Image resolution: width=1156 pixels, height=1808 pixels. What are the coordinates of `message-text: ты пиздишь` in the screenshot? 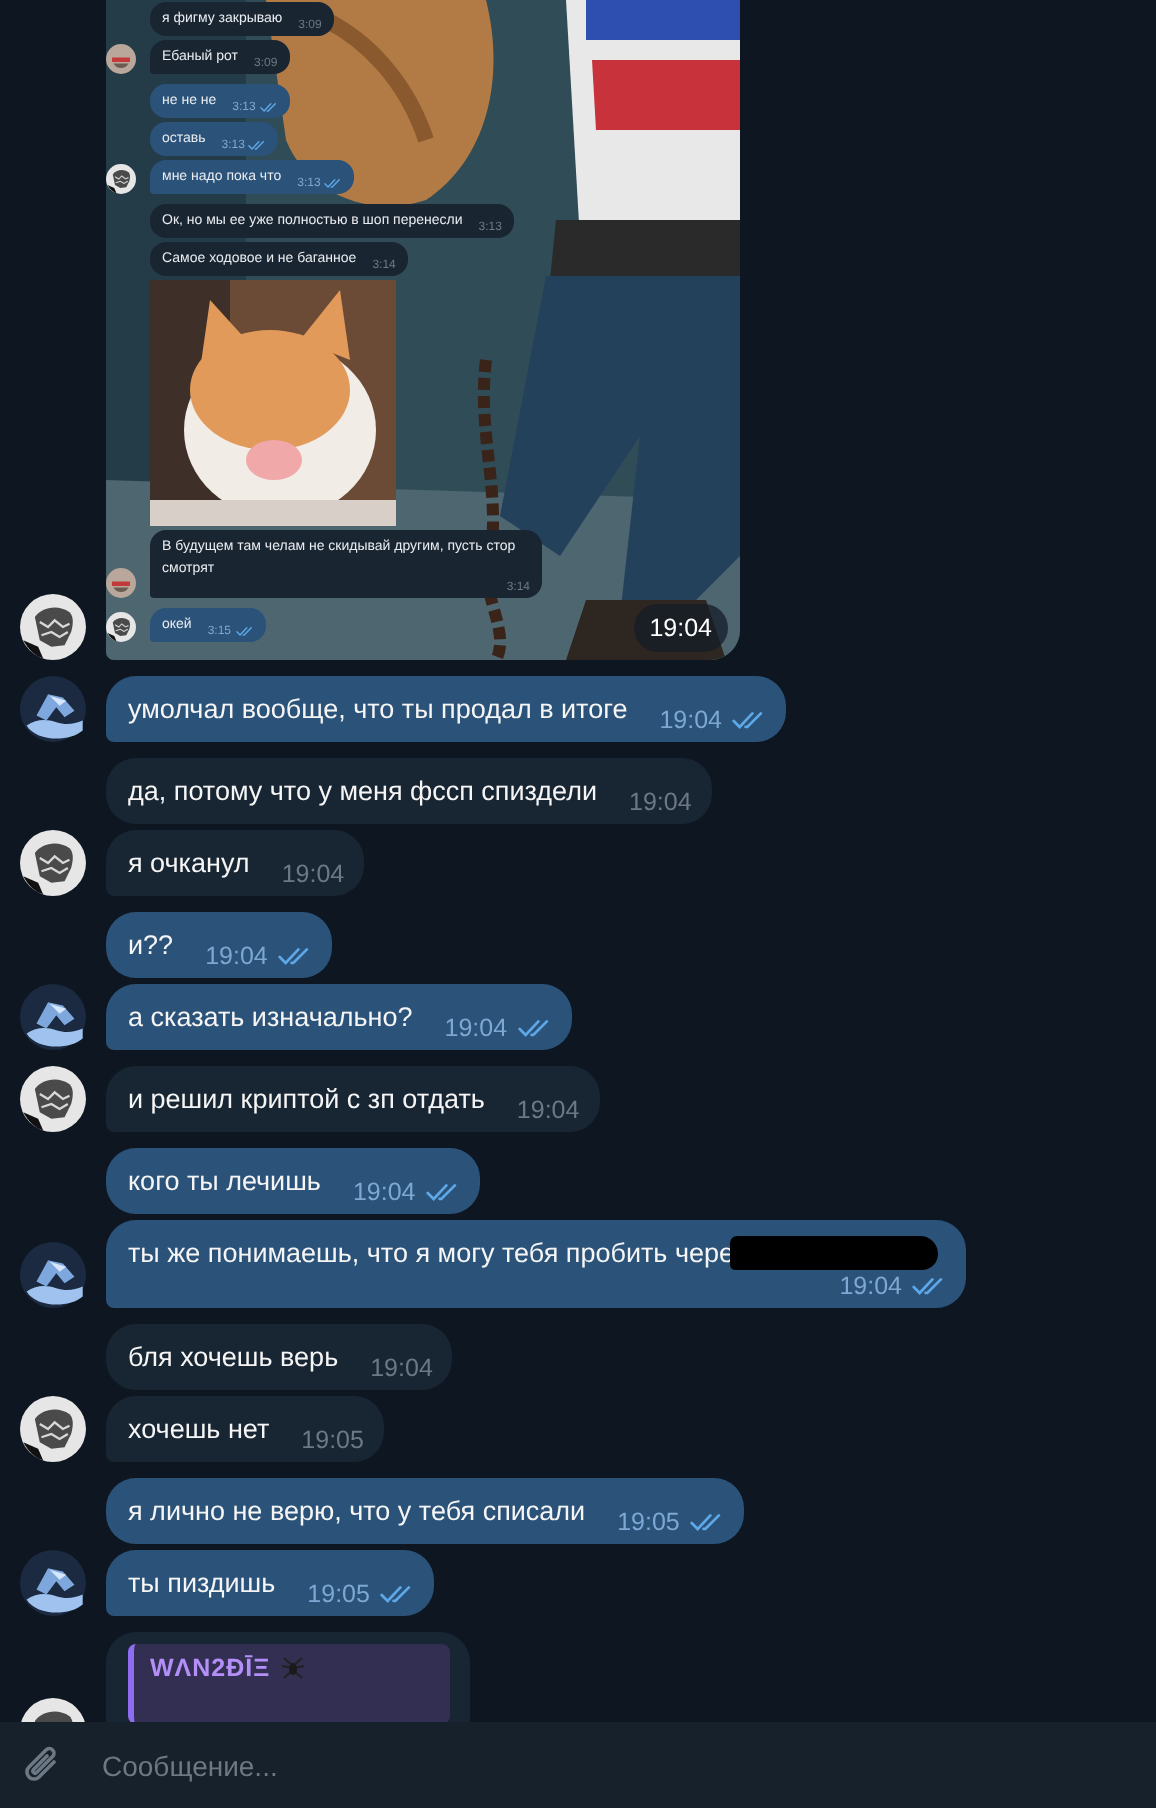 It's located at (202, 1583).